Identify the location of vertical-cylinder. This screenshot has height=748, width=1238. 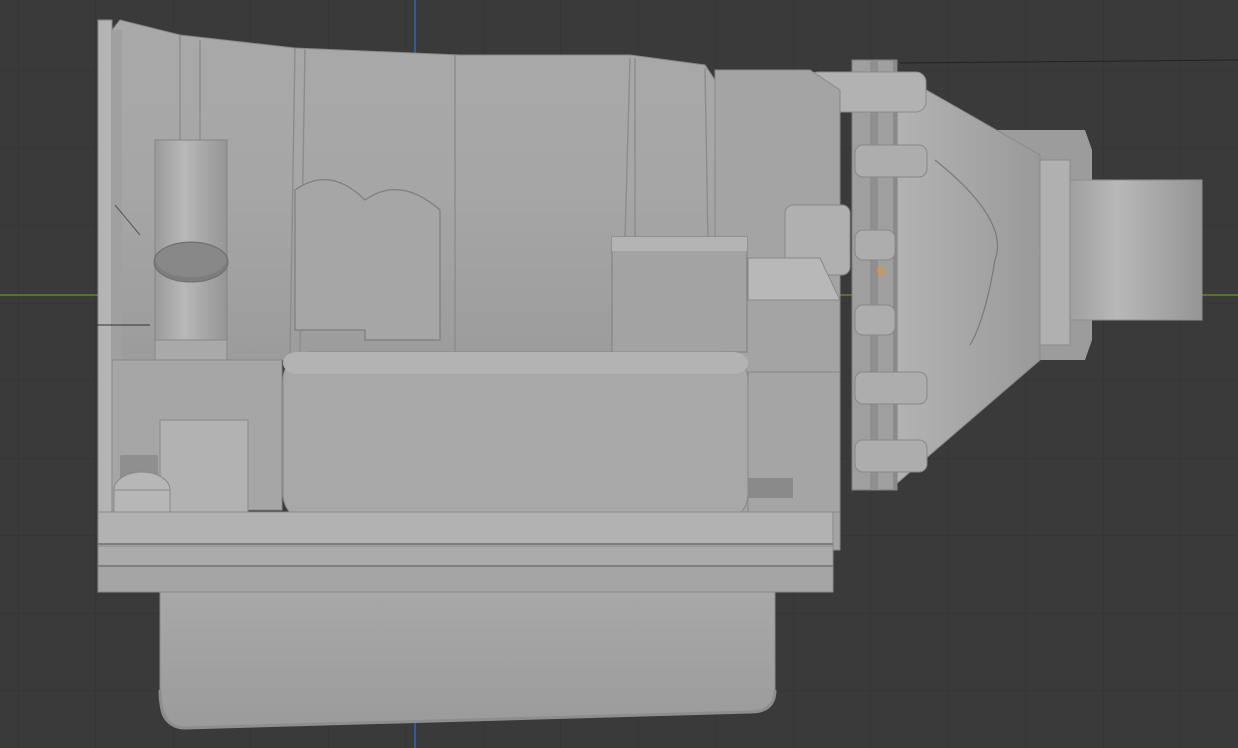
(191, 240).